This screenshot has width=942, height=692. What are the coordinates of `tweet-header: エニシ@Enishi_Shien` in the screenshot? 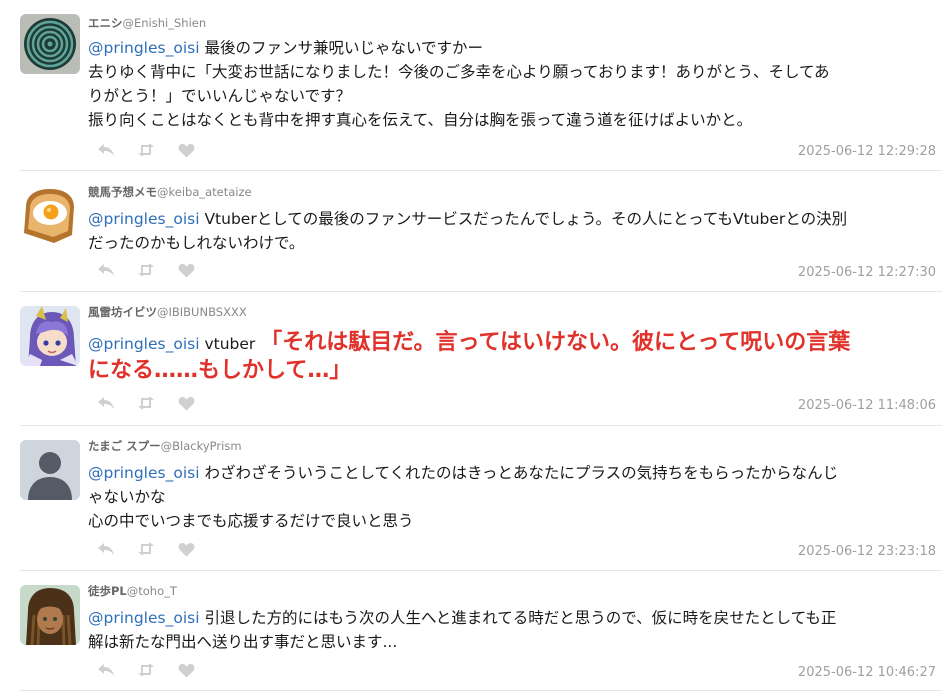 It's located at (147, 22).